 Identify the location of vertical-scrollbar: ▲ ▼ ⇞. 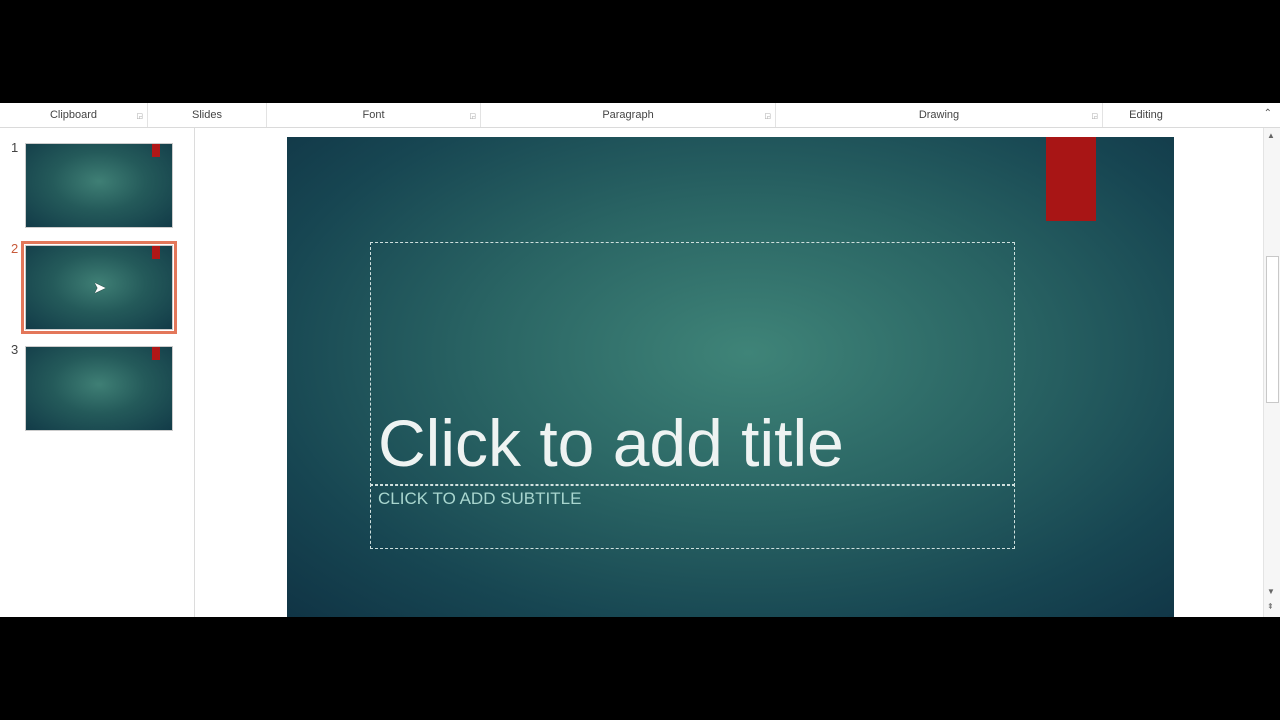
(1271, 372).